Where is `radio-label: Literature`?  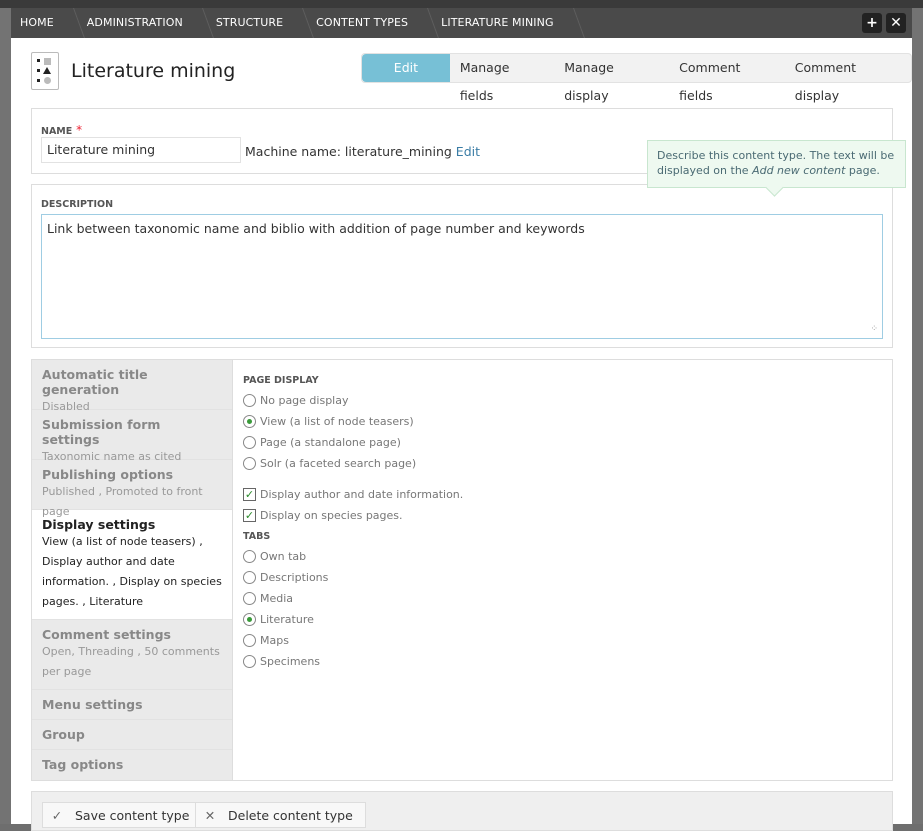
radio-label: Literature is located at coordinates (287, 619).